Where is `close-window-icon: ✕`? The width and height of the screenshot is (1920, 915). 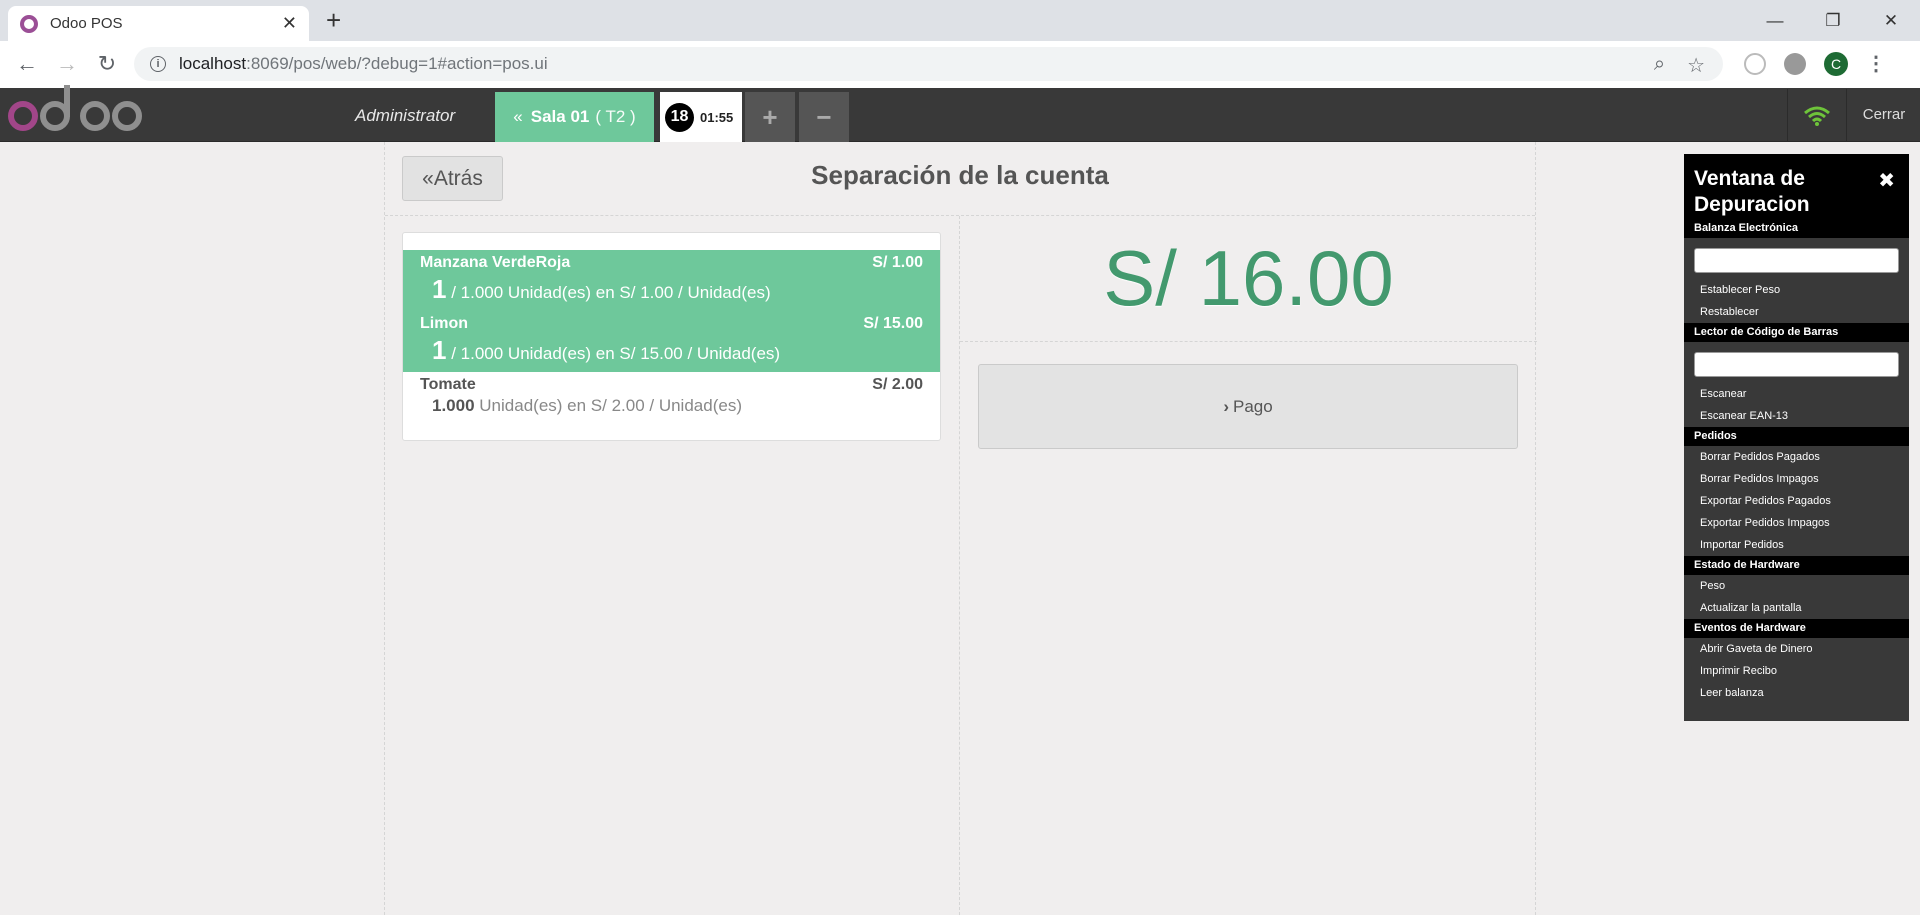 close-window-icon: ✕ is located at coordinates (1891, 20).